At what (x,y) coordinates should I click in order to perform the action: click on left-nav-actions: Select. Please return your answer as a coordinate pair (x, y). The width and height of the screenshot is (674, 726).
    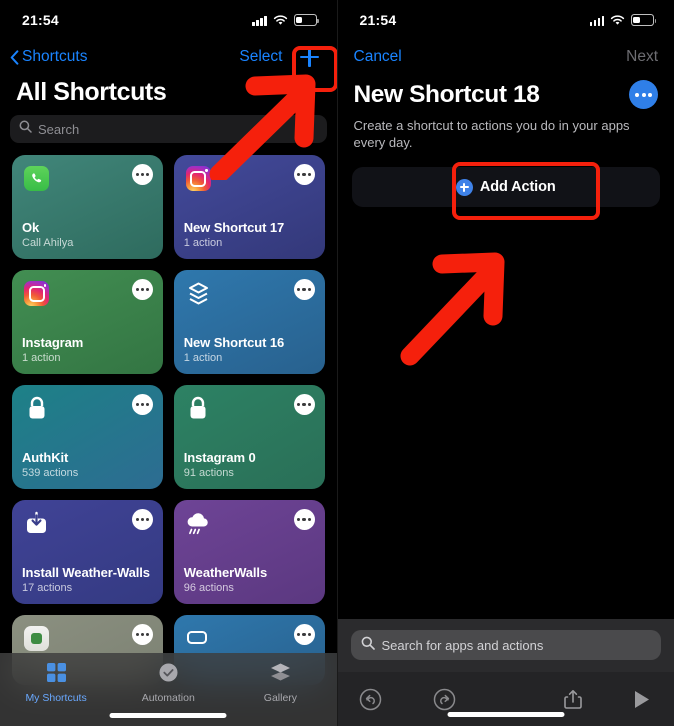
    Looking at the image, I should click on (280, 57).